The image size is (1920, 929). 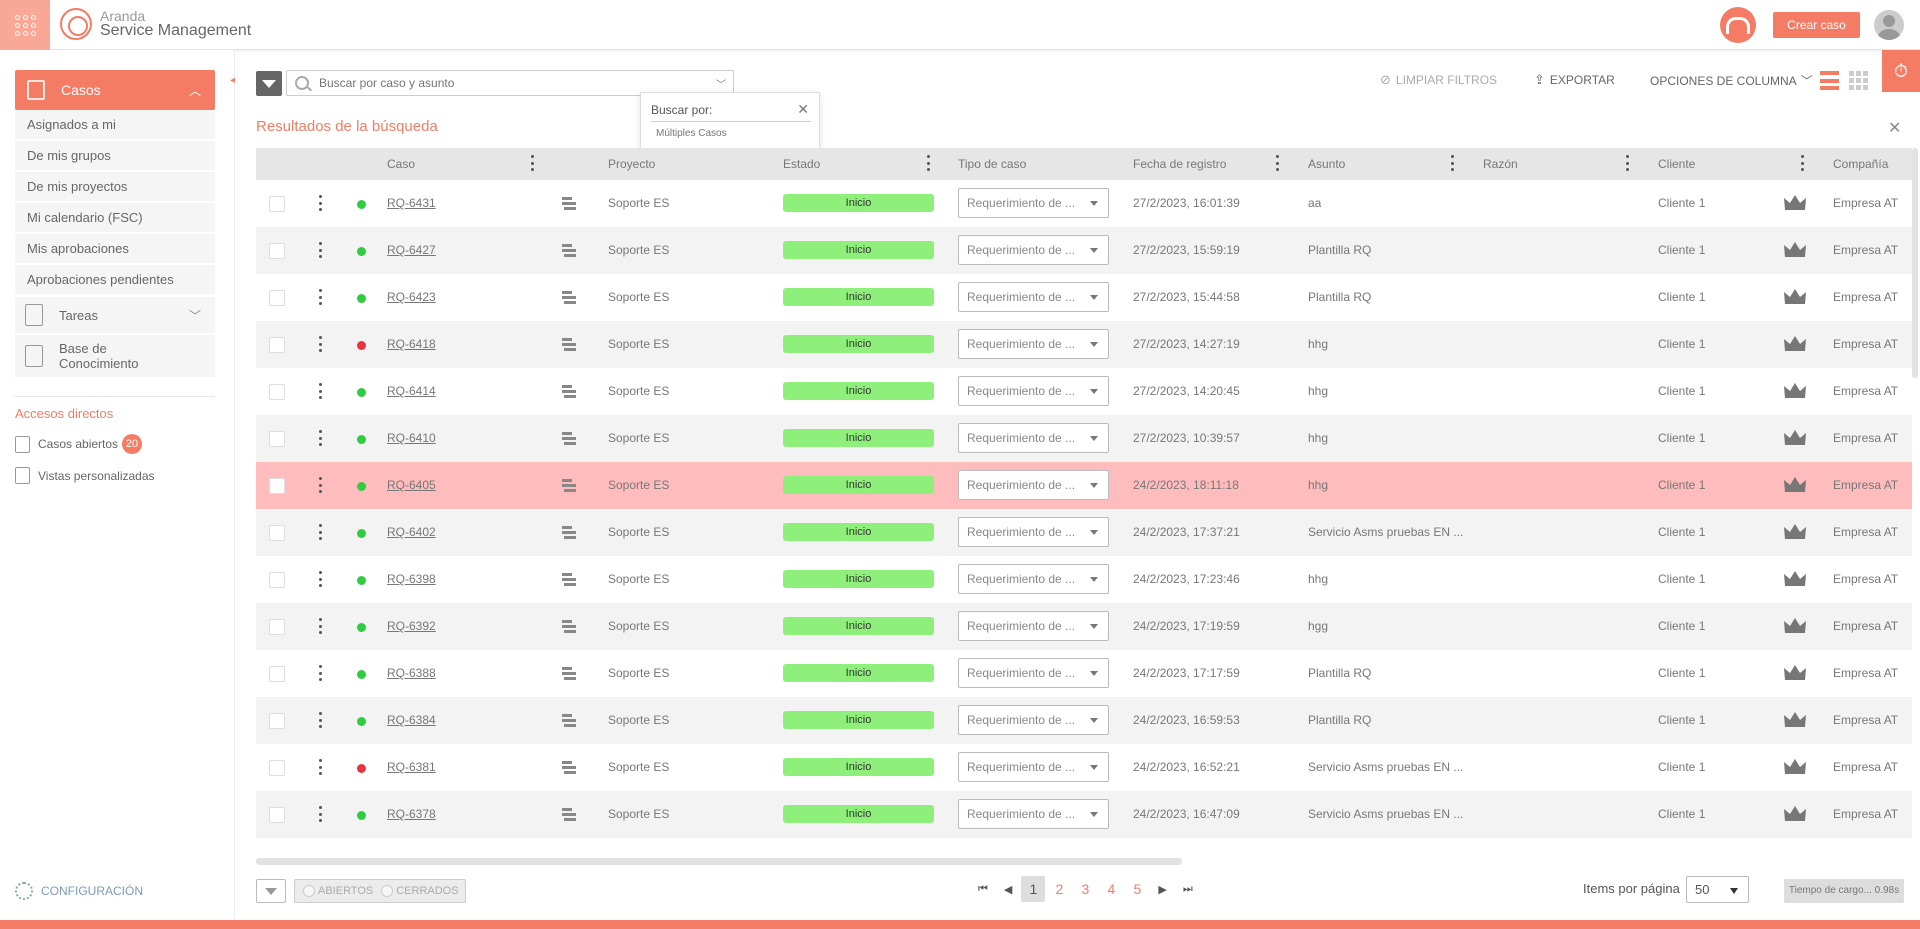 What do you see at coordinates (79, 891) in the screenshot?
I see `configuration-link: CONFIGURACIÓN` at bounding box center [79, 891].